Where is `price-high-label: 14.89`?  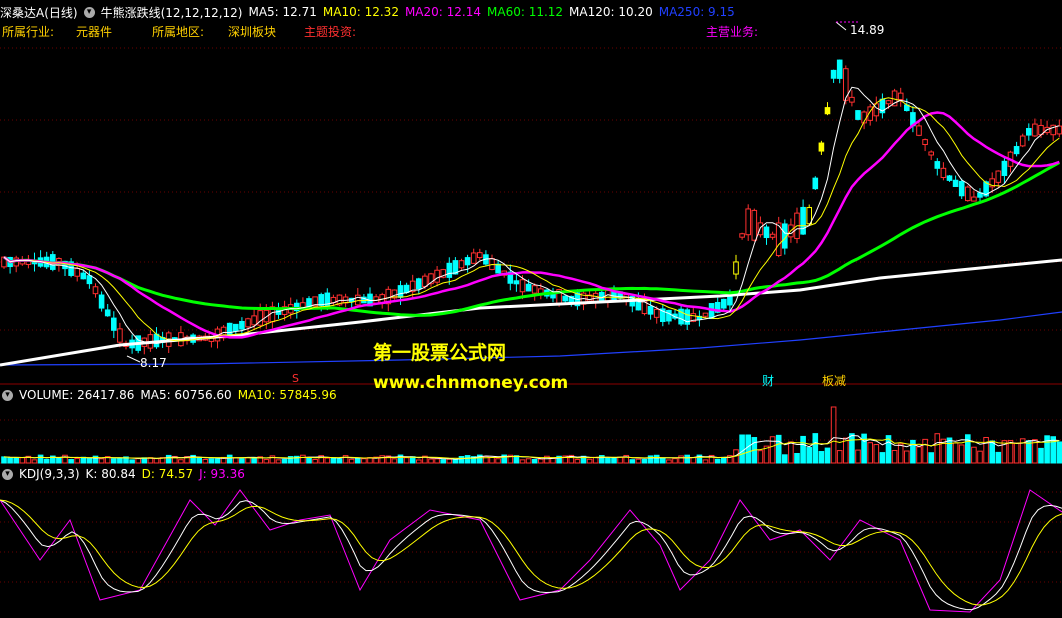 price-high-label: 14.89 is located at coordinates (867, 30).